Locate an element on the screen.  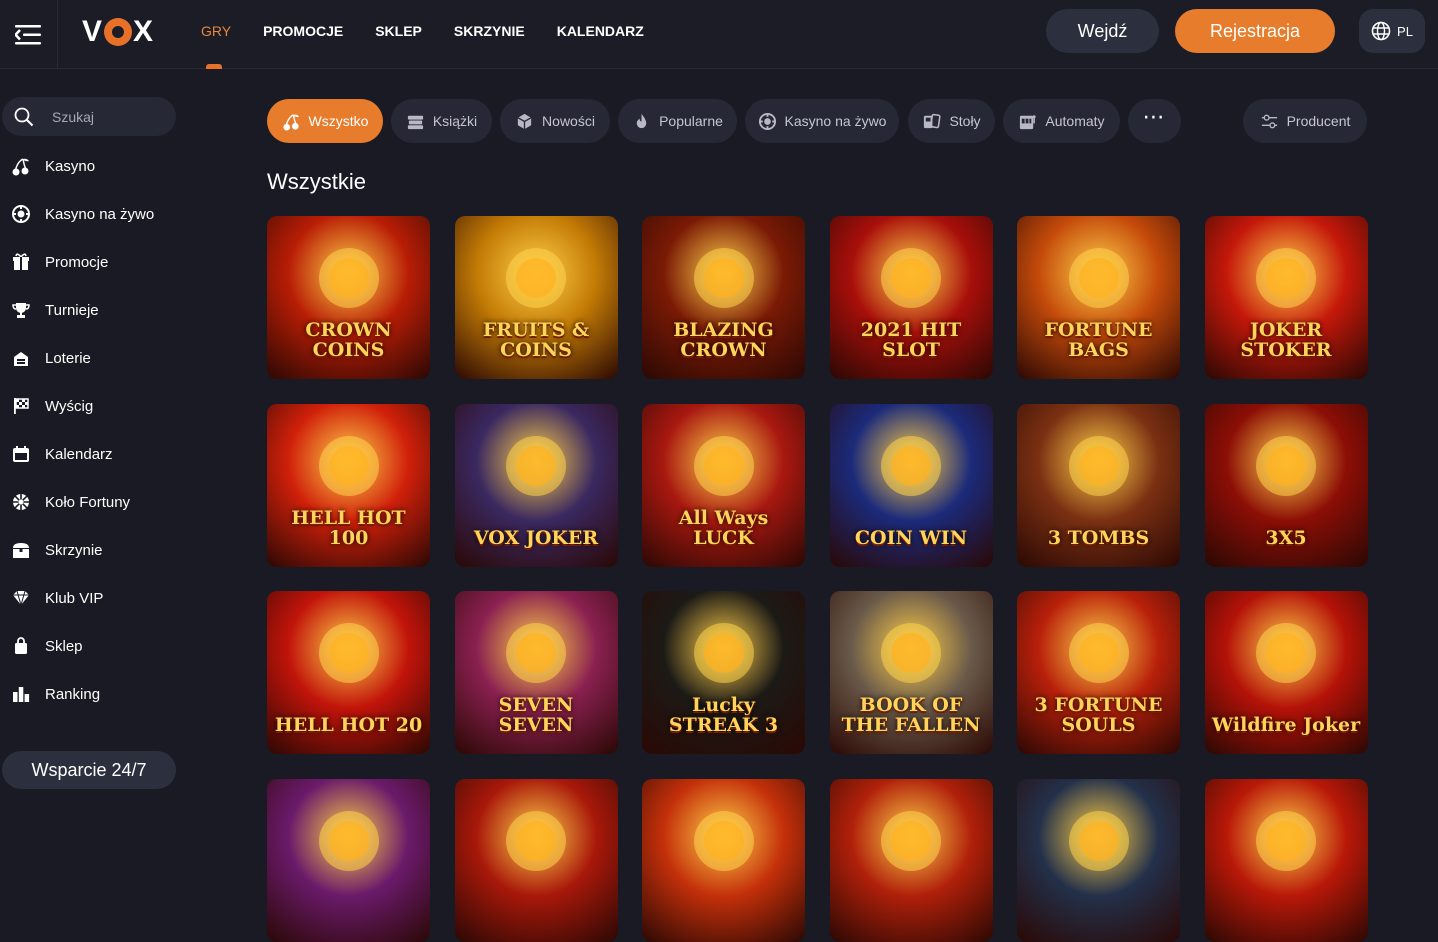
calendar-icon is located at coordinates (22, 454).